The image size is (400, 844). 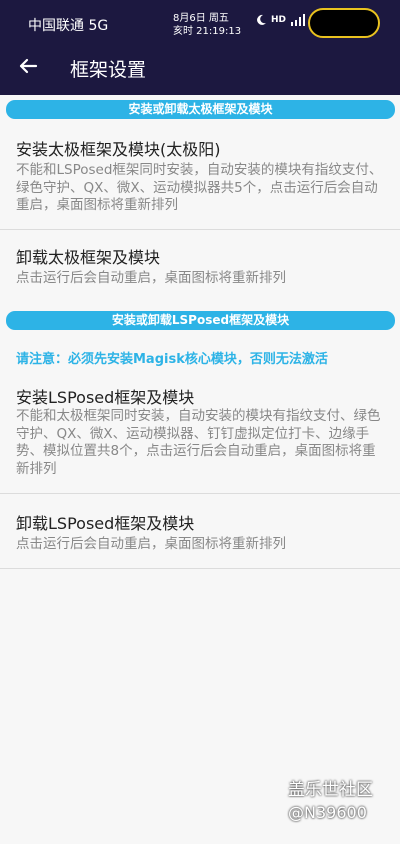 I want to click on back-arrow-icon, so click(x=28, y=66).